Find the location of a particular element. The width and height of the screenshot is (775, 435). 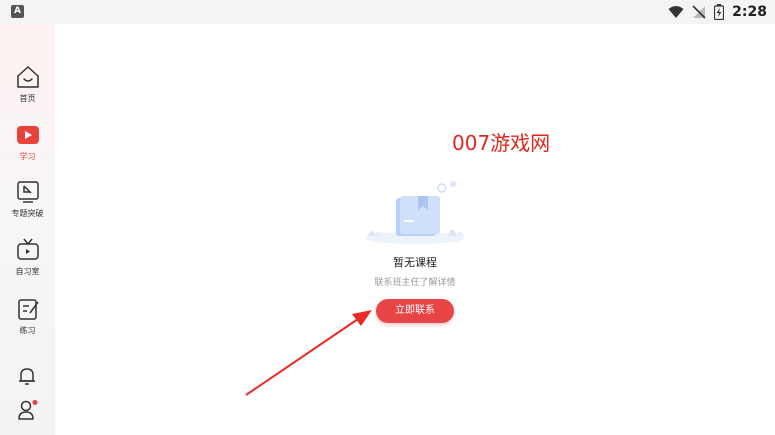

sidebar-item-label: 首页 is located at coordinates (27, 98).